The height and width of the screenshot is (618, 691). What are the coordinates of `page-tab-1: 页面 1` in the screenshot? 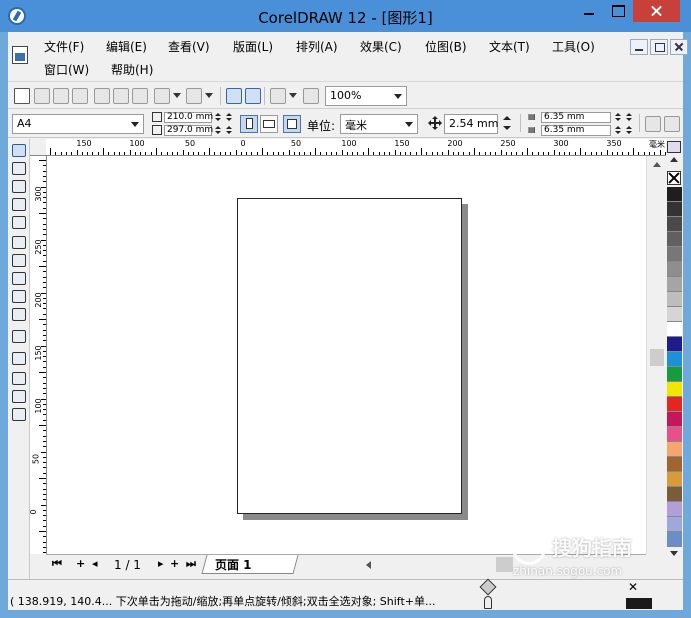 It's located at (250, 564).